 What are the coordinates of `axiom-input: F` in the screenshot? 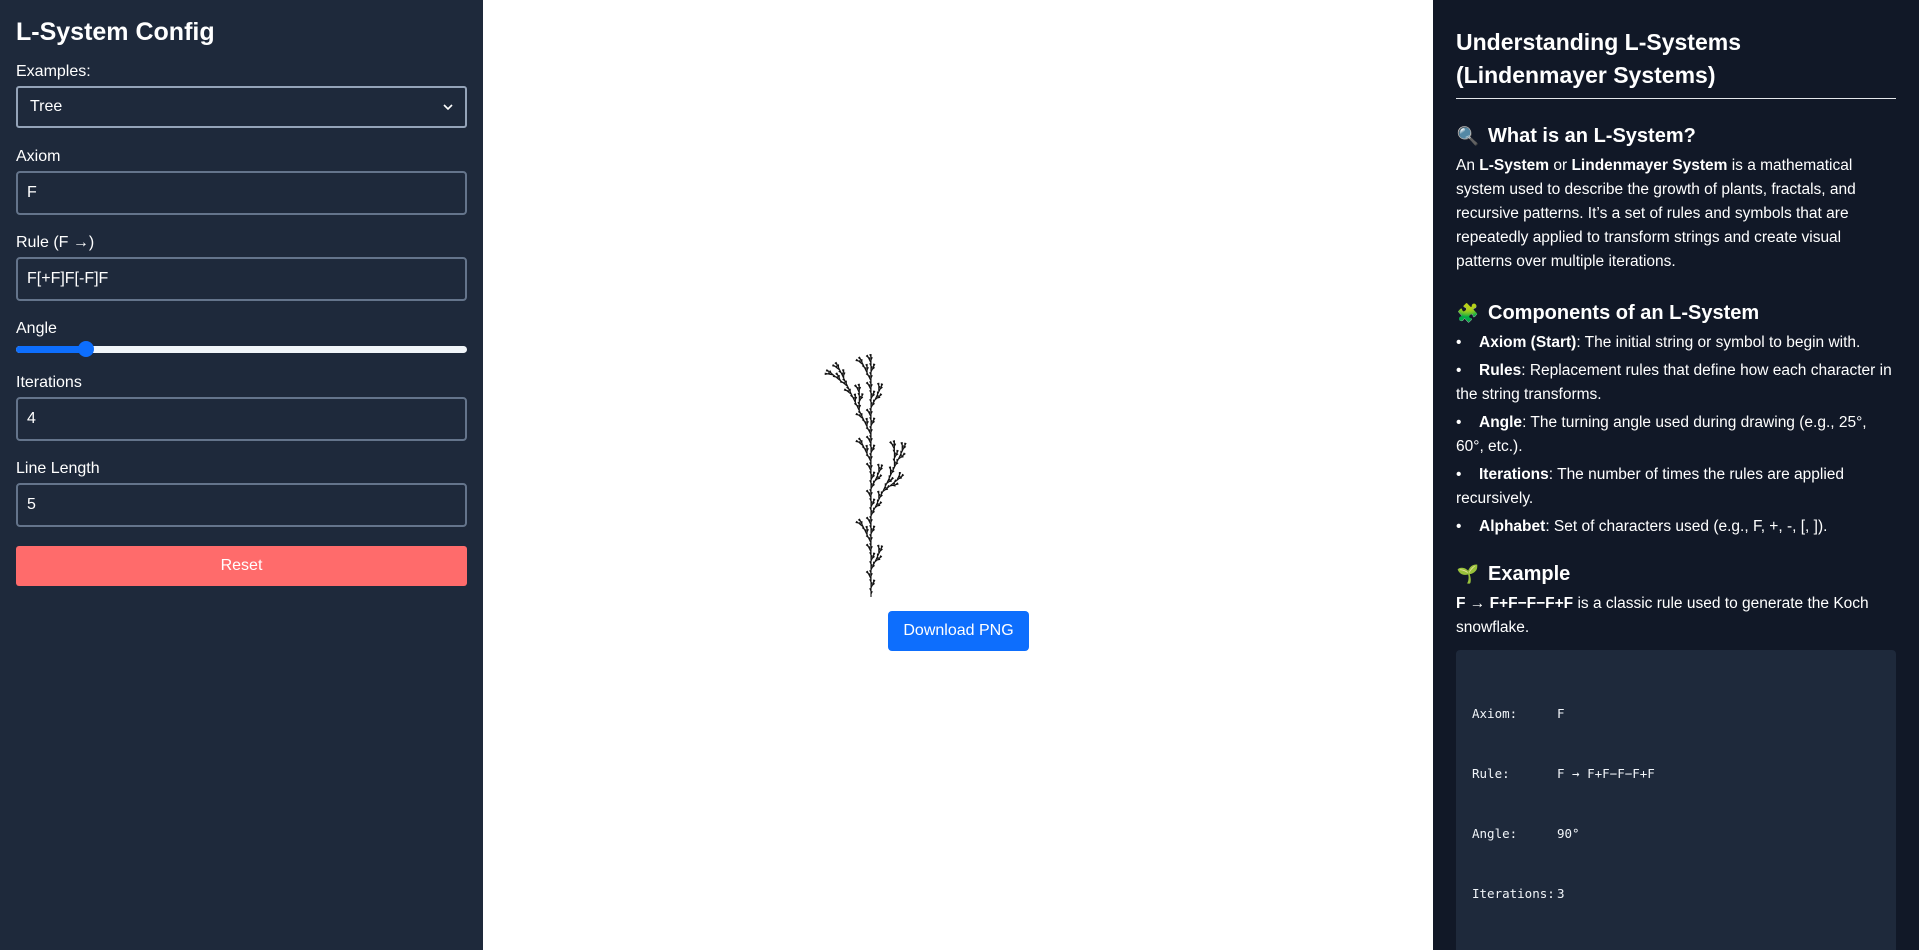 It's located at (241, 193).